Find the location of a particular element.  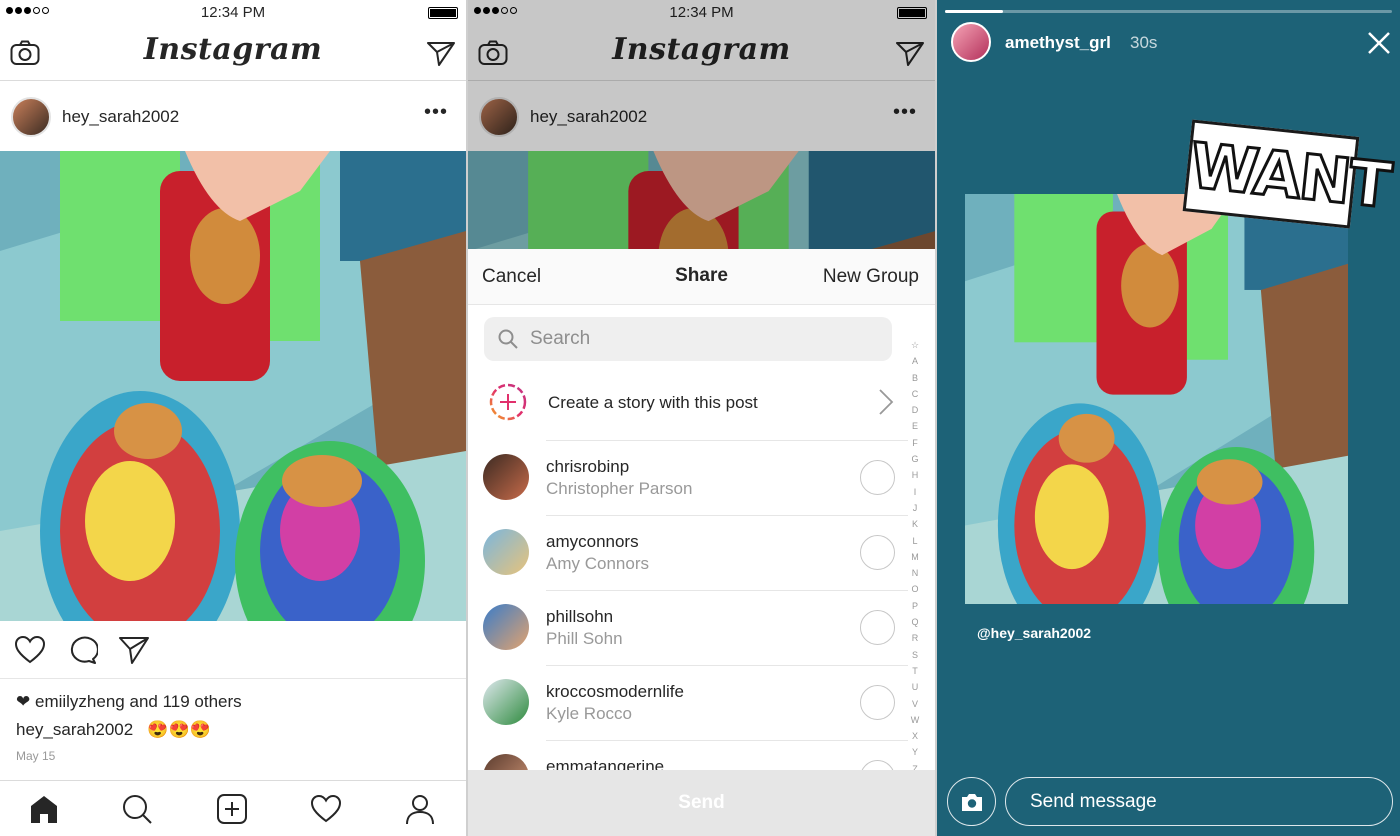

liked-by-user: emiilyzheng is located at coordinates (80, 701).